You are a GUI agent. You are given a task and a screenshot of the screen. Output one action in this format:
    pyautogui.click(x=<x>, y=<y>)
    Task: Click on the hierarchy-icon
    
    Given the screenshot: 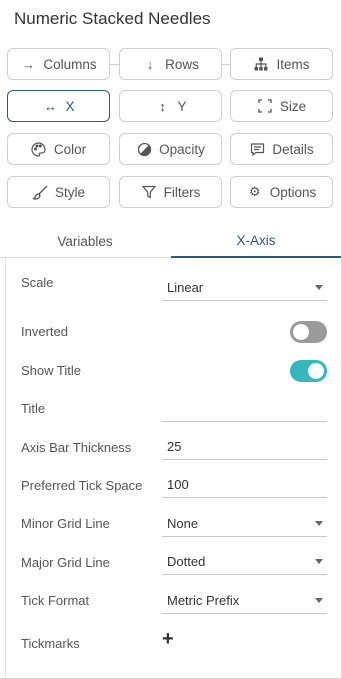 What is the action you would take?
    pyautogui.click(x=261, y=64)
    